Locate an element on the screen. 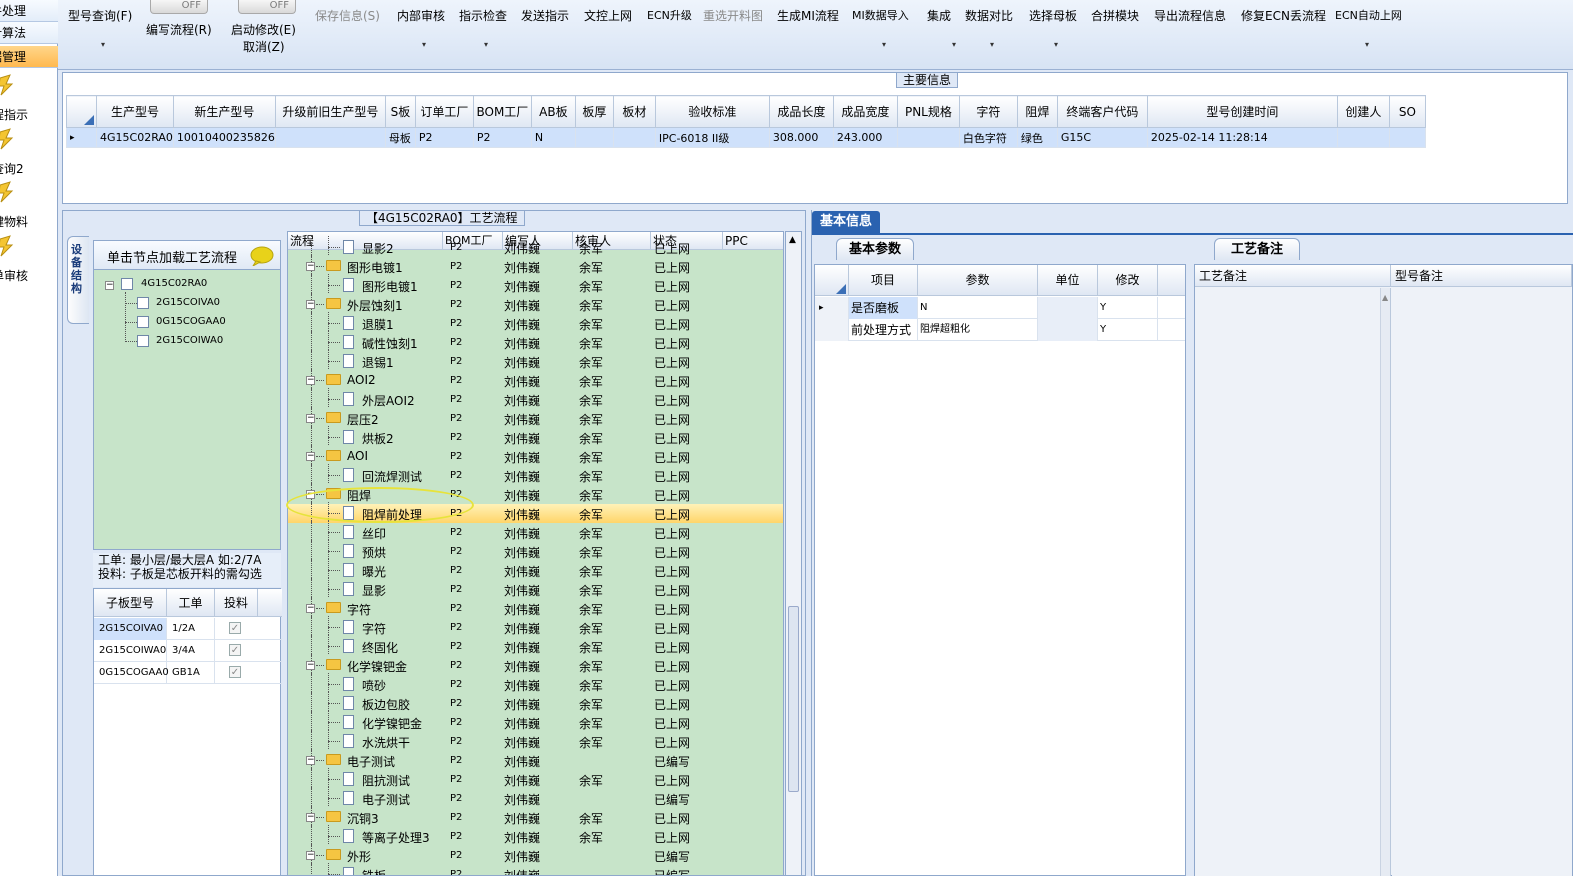  flow-row: 等离子处理3 P2 刘伟巍 余军 已上网 is located at coordinates (535, 835).